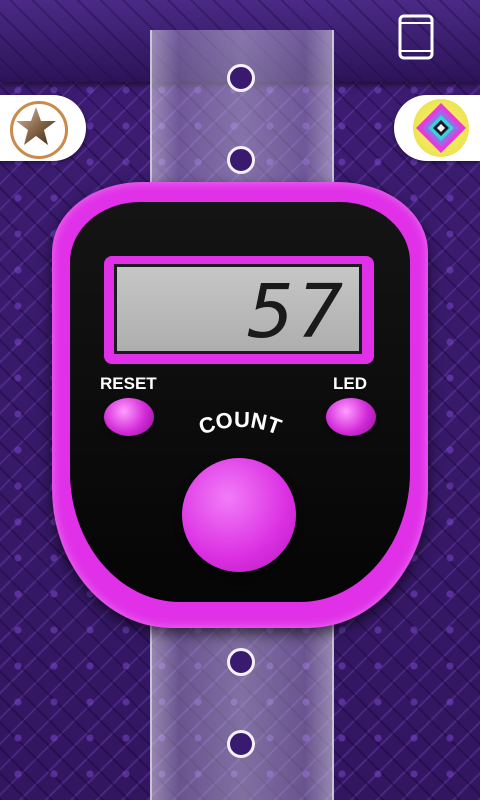 The width and height of the screenshot is (480, 800). What do you see at coordinates (416, 37) in the screenshot?
I see `phone-icon` at bounding box center [416, 37].